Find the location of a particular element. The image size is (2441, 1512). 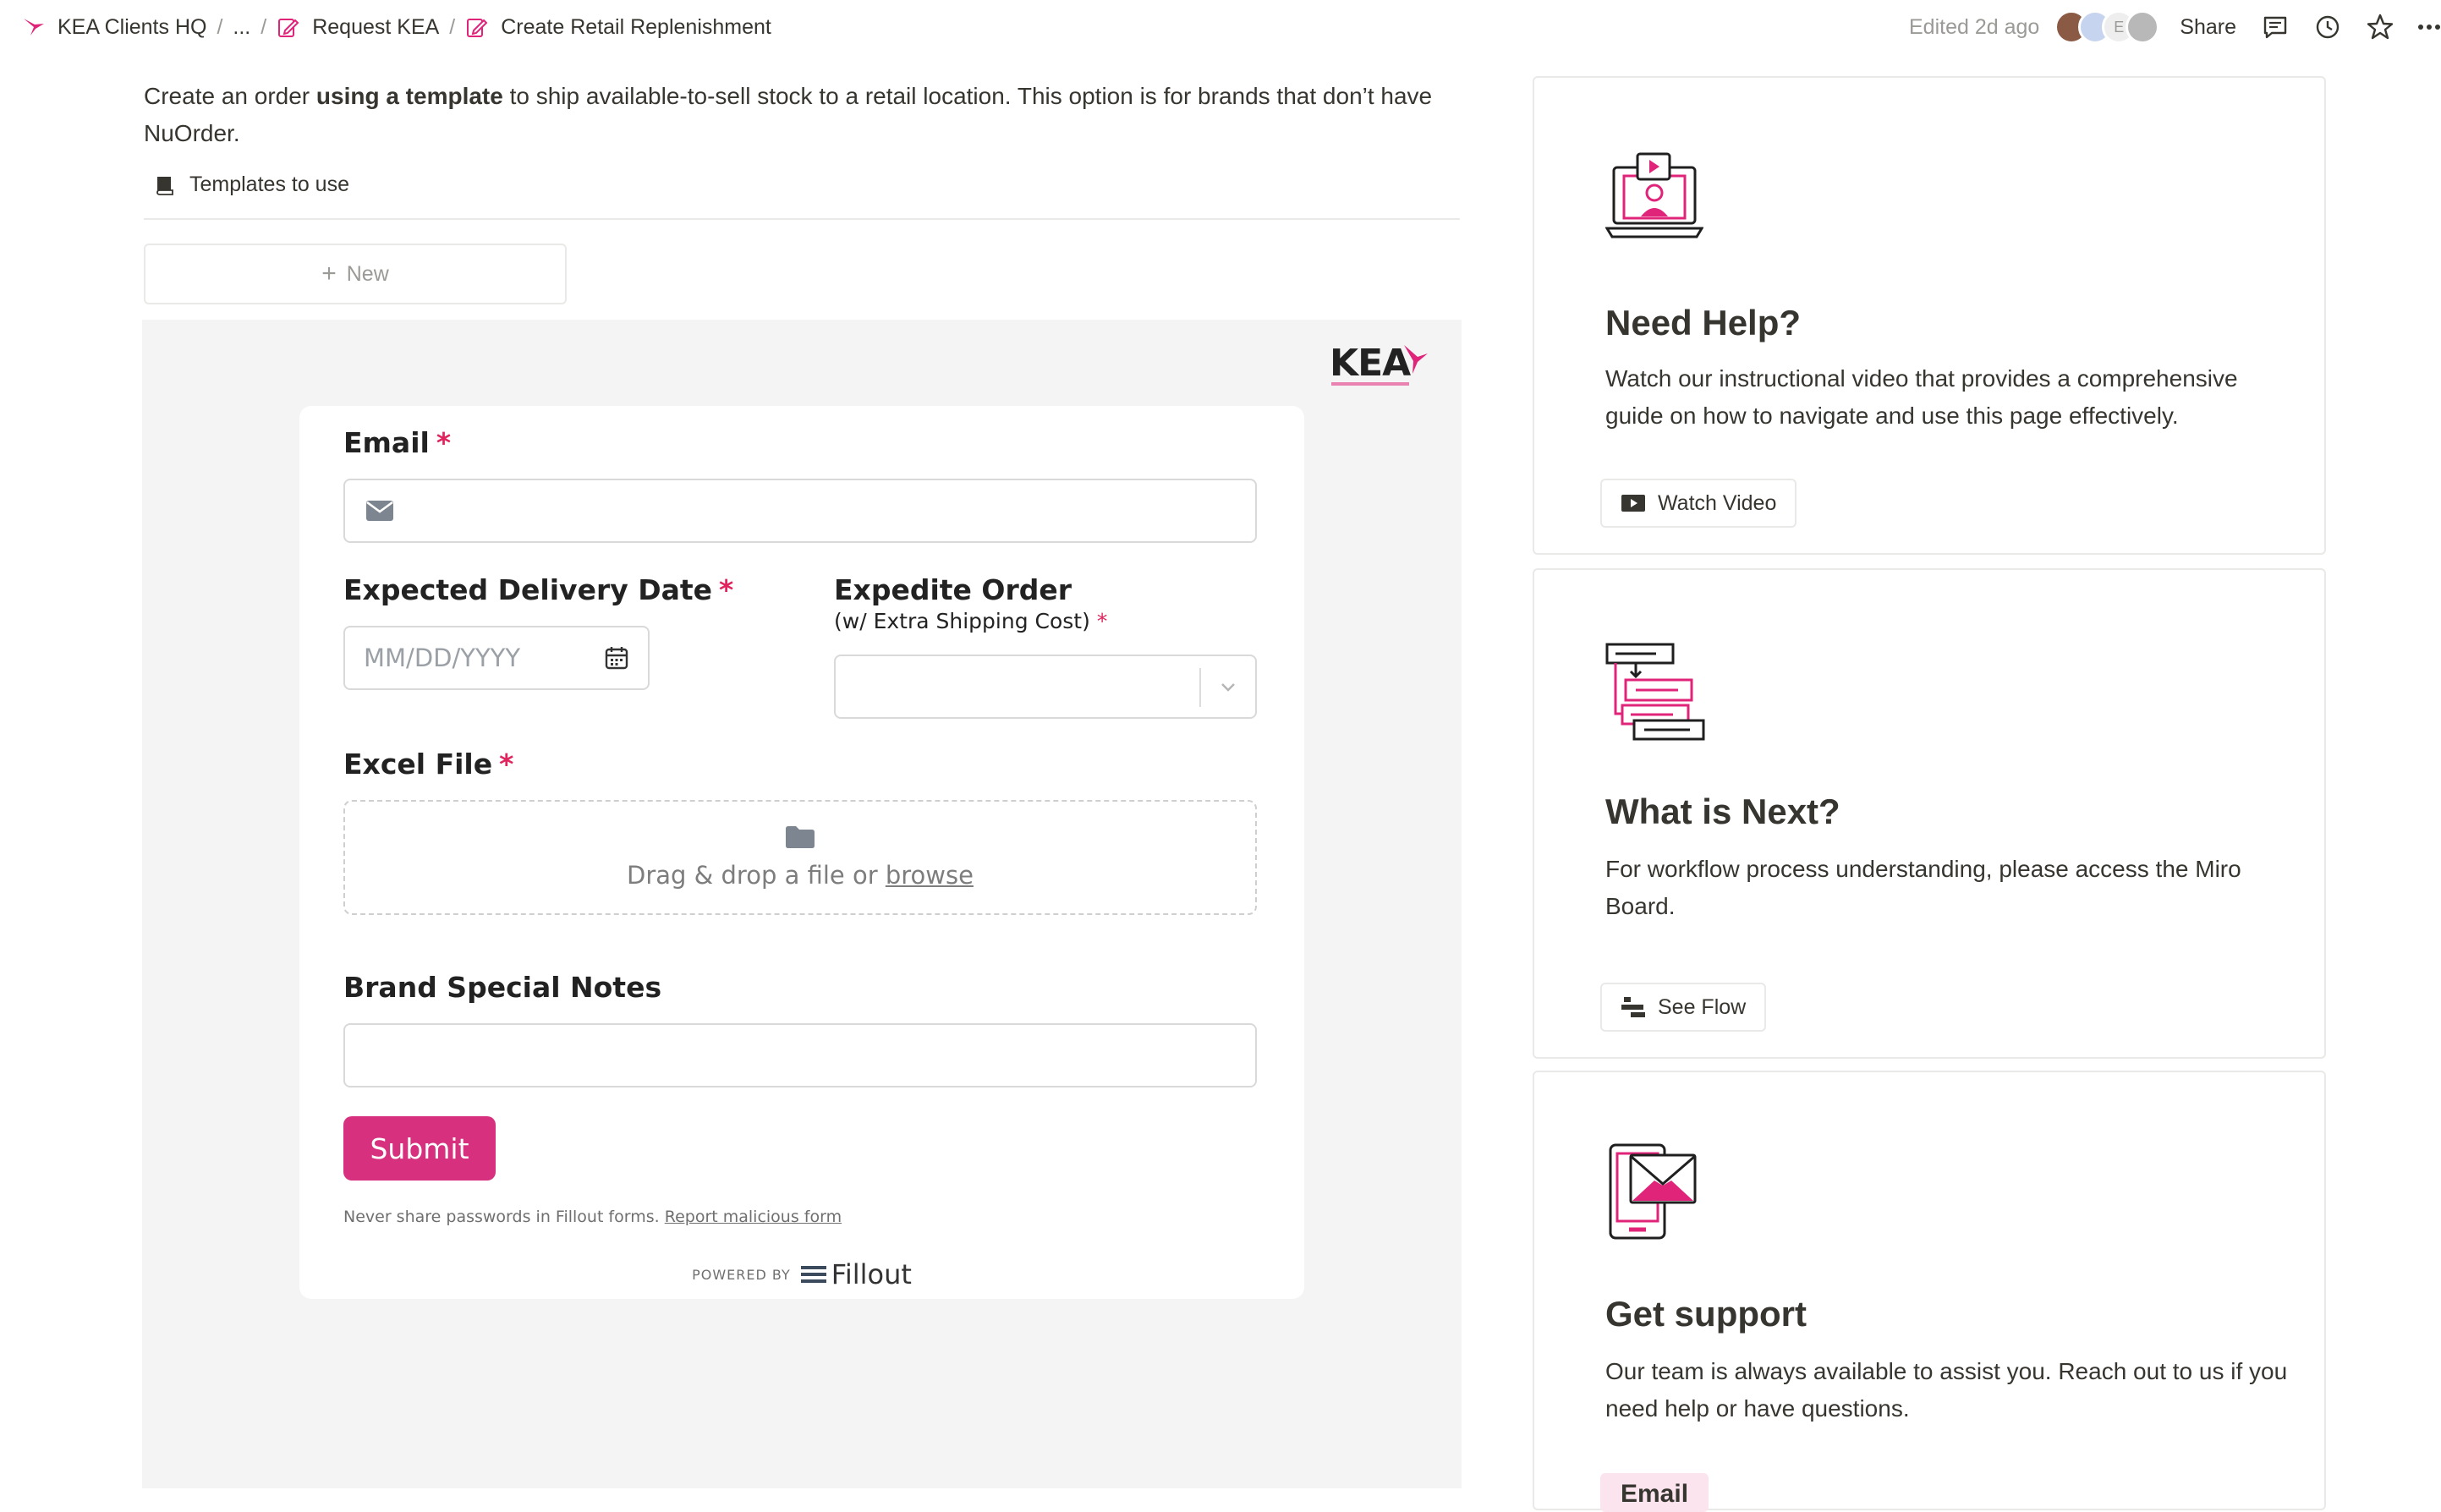

breadcrumb-label: Create Retail Replenishment is located at coordinates (636, 26).